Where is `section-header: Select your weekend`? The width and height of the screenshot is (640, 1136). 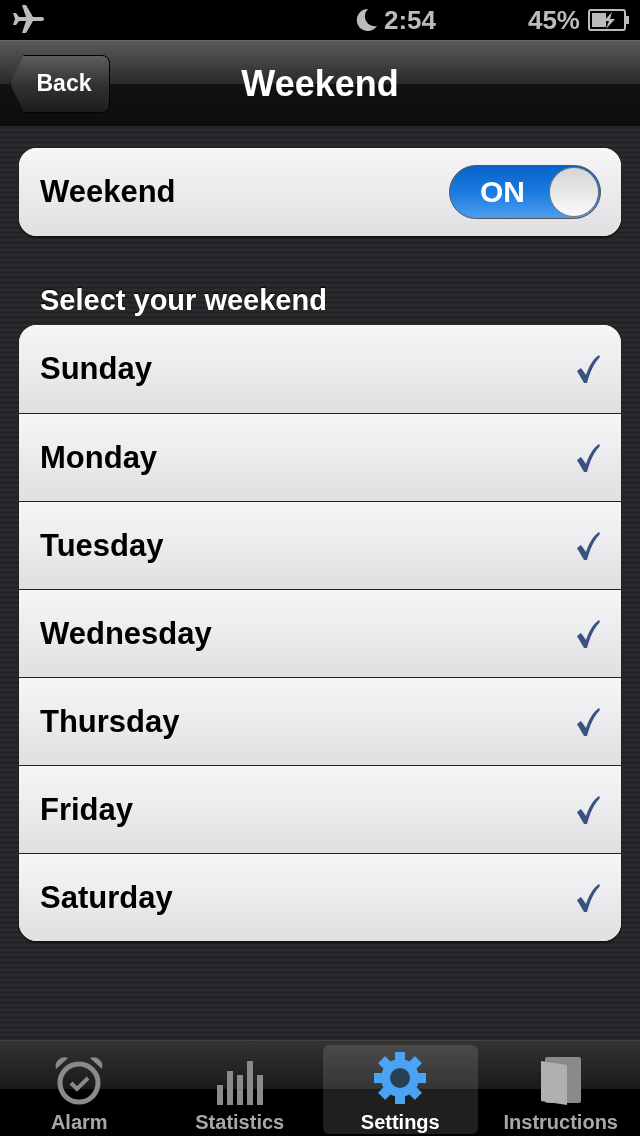 section-header: Select your weekend is located at coordinates (184, 300).